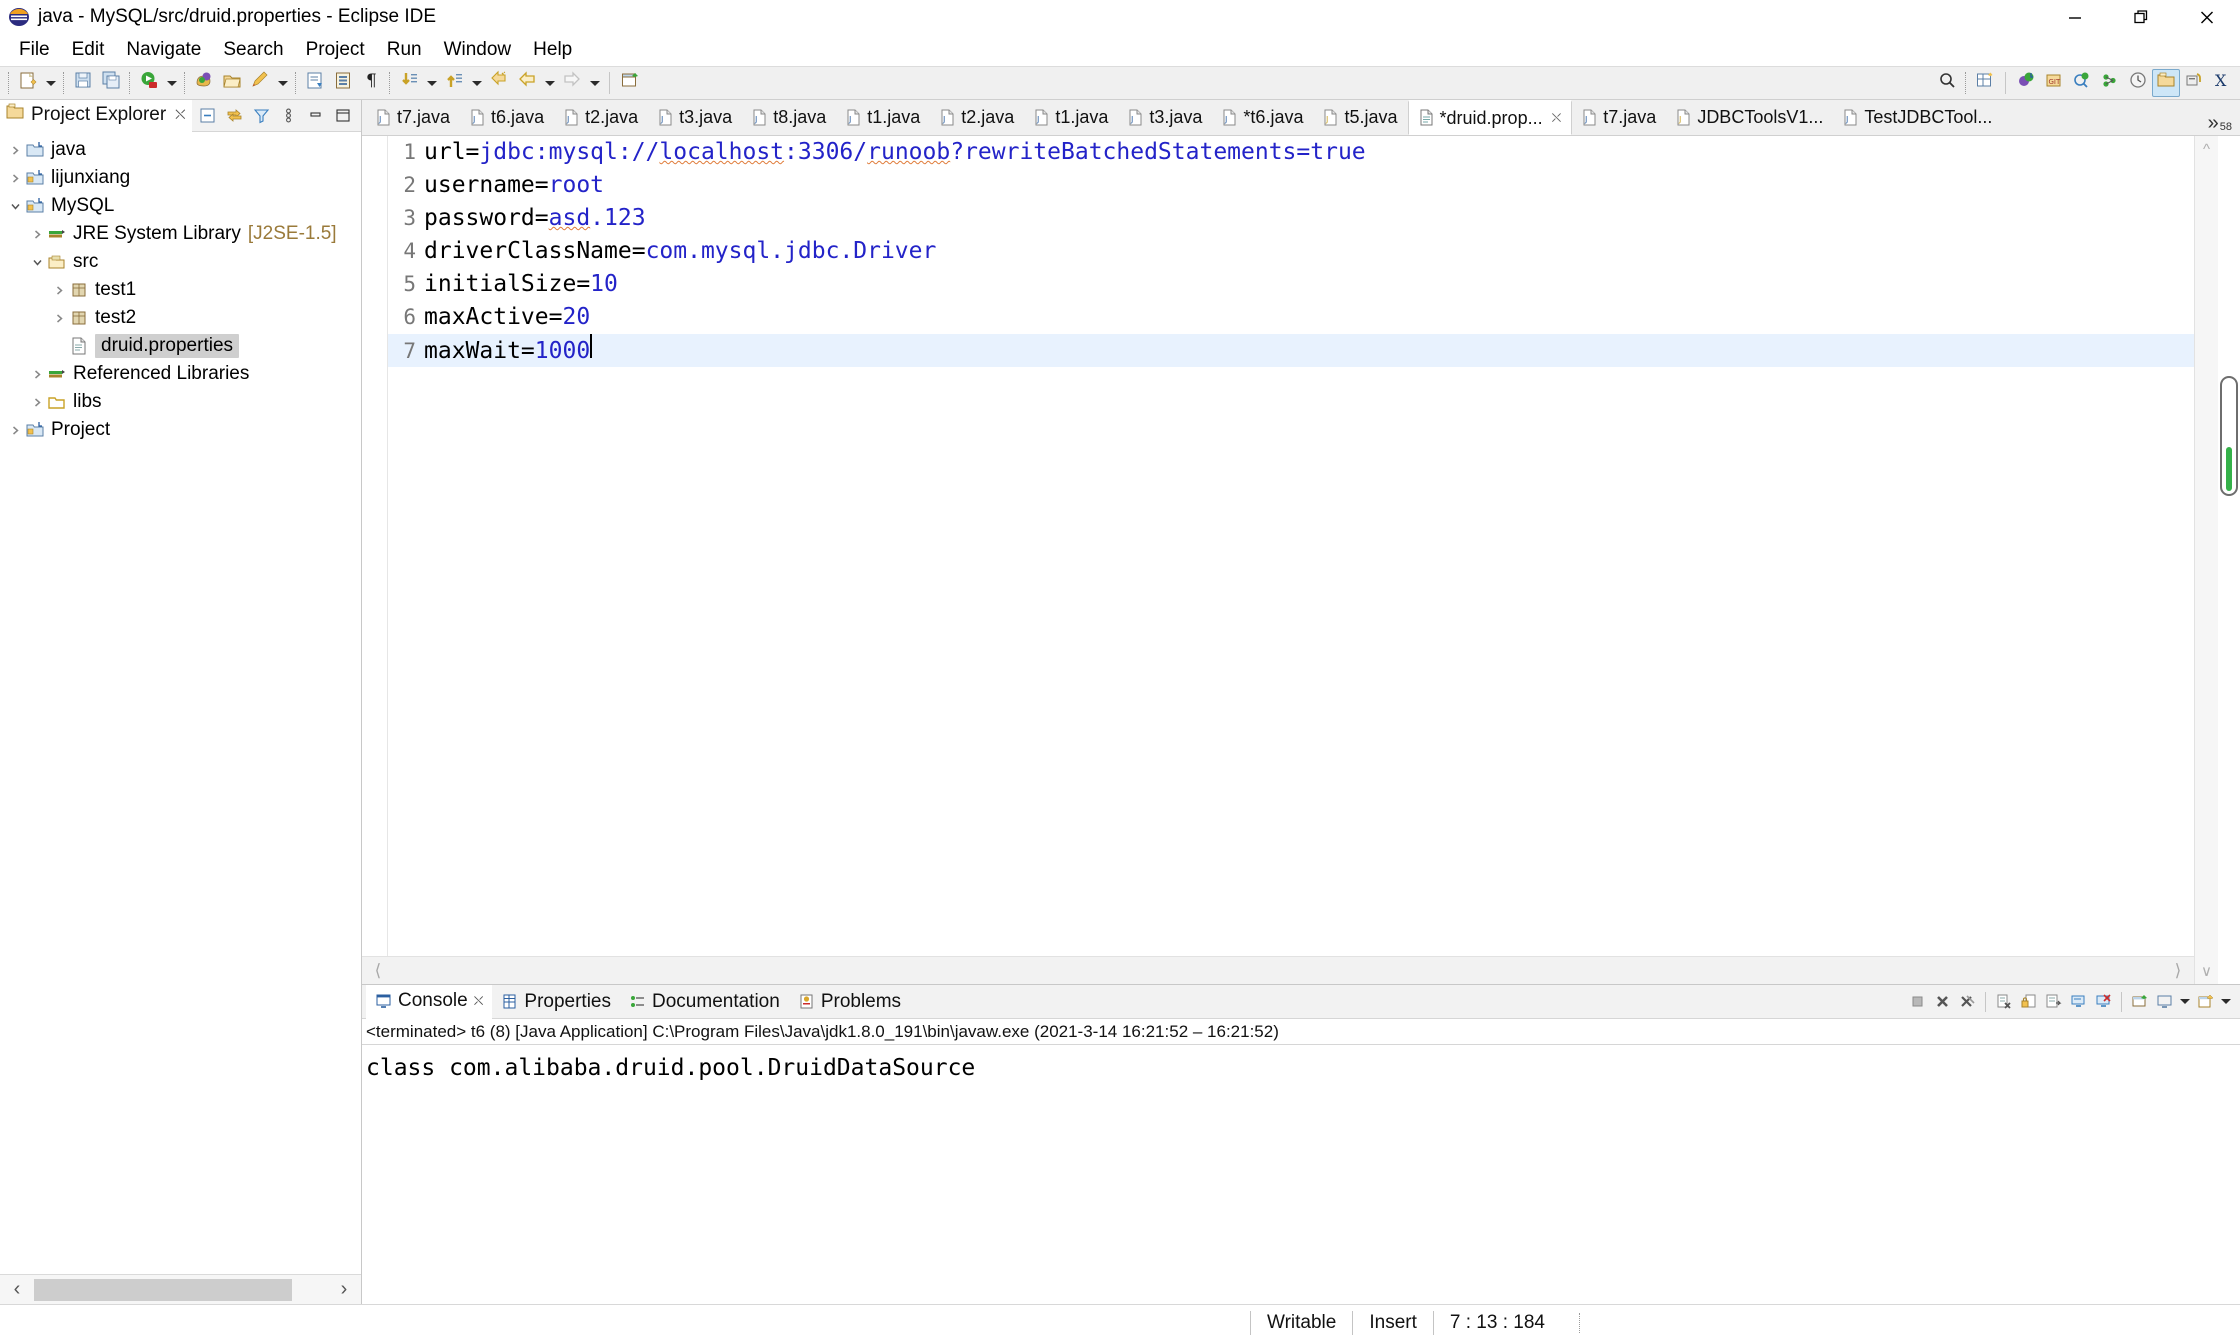 This screenshot has height=1340, width=2240. I want to click on toggle-mark-occurrences-button: ¶, so click(371, 83).